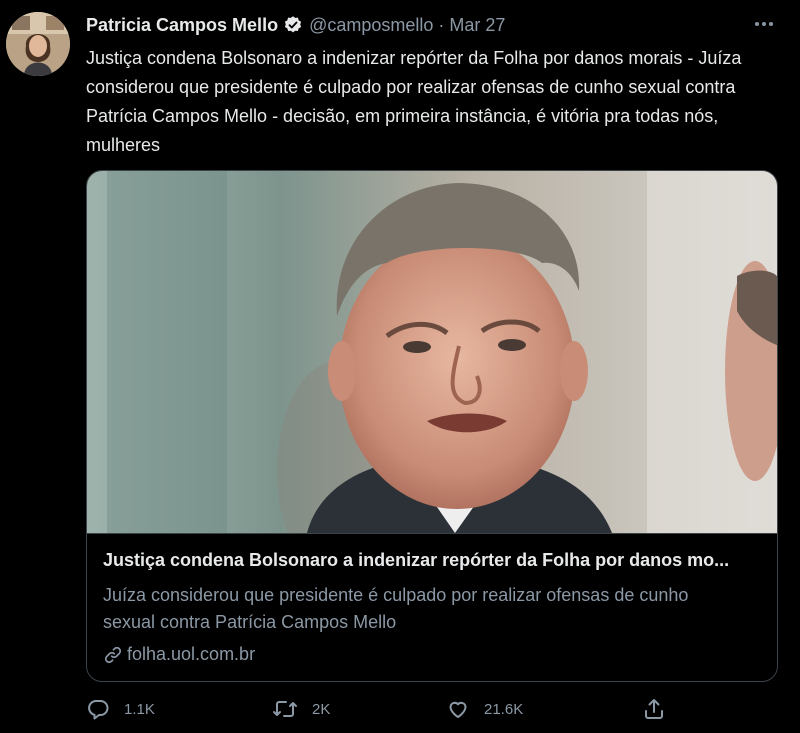 The height and width of the screenshot is (733, 800). I want to click on author-avatar, so click(38, 44).